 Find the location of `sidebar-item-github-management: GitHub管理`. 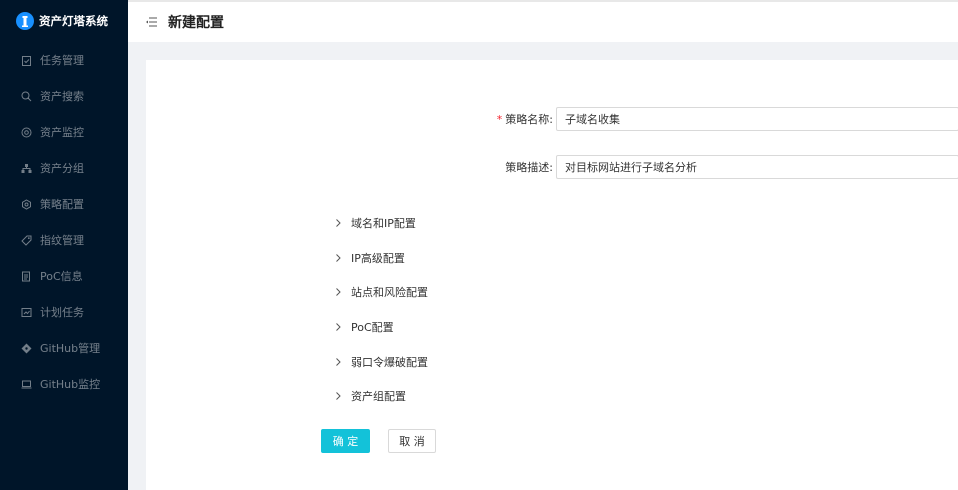

sidebar-item-github-management: GitHub管理 is located at coordinates (64, 348).